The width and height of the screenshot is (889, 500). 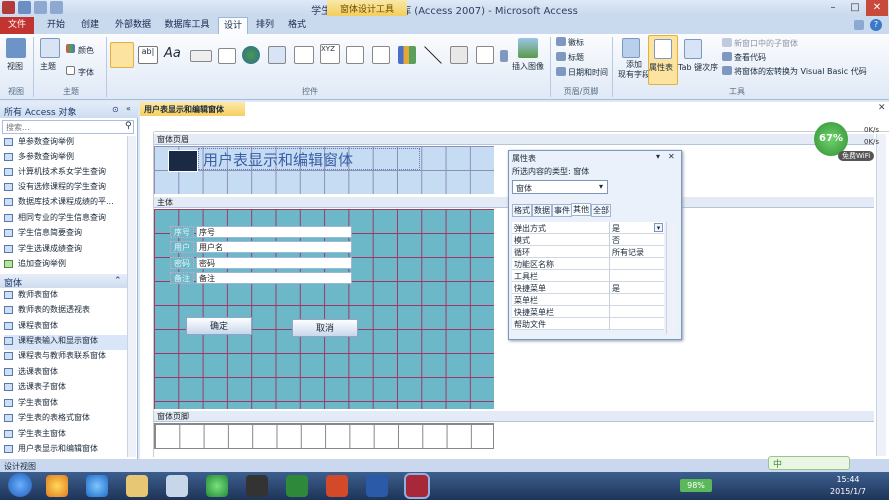 I want to click on prop-tab-data: 数据, so click(x=542, y=210).